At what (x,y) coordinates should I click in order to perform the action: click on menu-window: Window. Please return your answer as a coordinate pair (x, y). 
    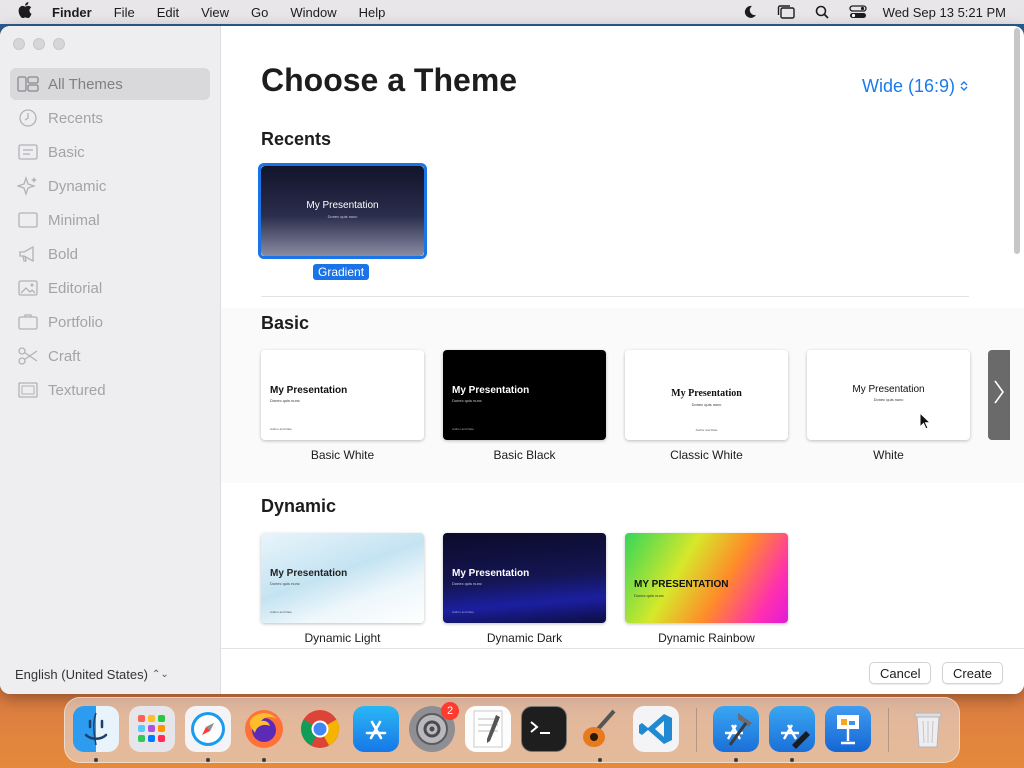
    Looking at the image, I should click on (313, 12).